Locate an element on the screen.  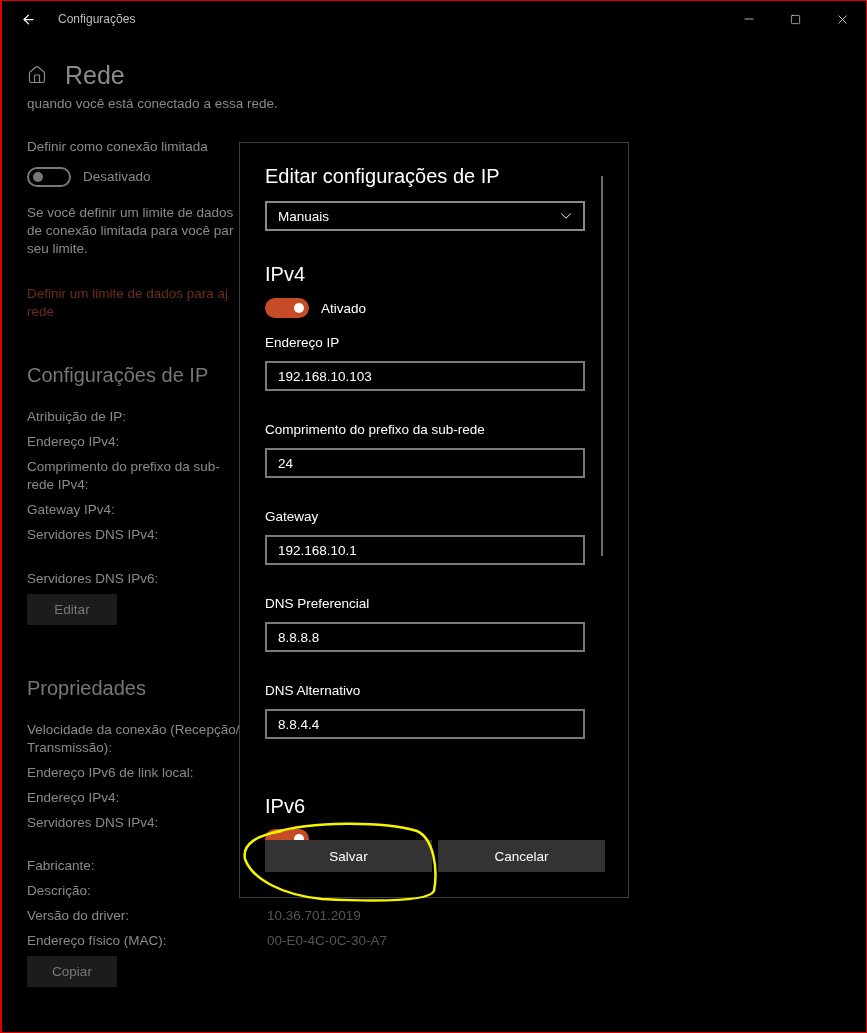
section-title: Configurações de IP is located at coordinates (118, 375).